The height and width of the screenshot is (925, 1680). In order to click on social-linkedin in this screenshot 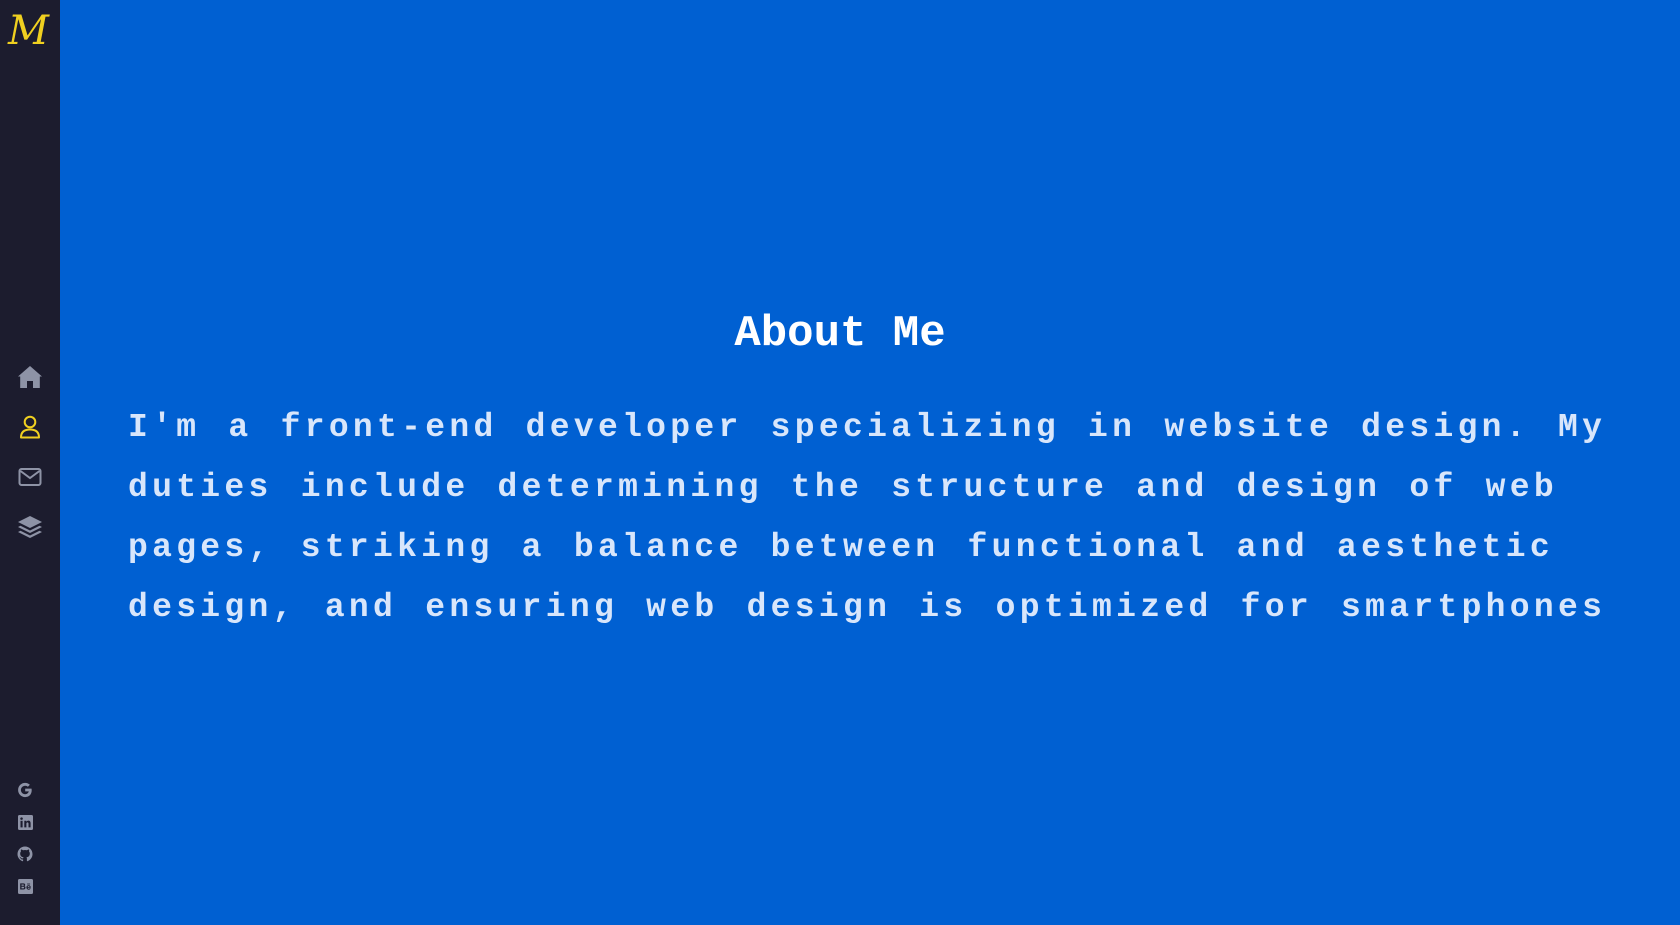, I will do `click(25, 822)`.